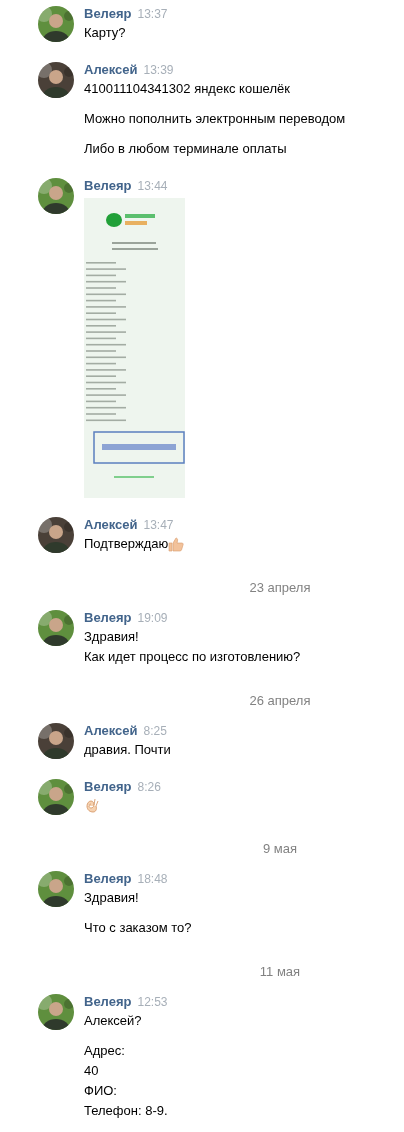 The image size is (404, 1132). Describe the element at coordinates (126, 544) in the screenshot. I see `message-text: Подтверждаю` at that location.